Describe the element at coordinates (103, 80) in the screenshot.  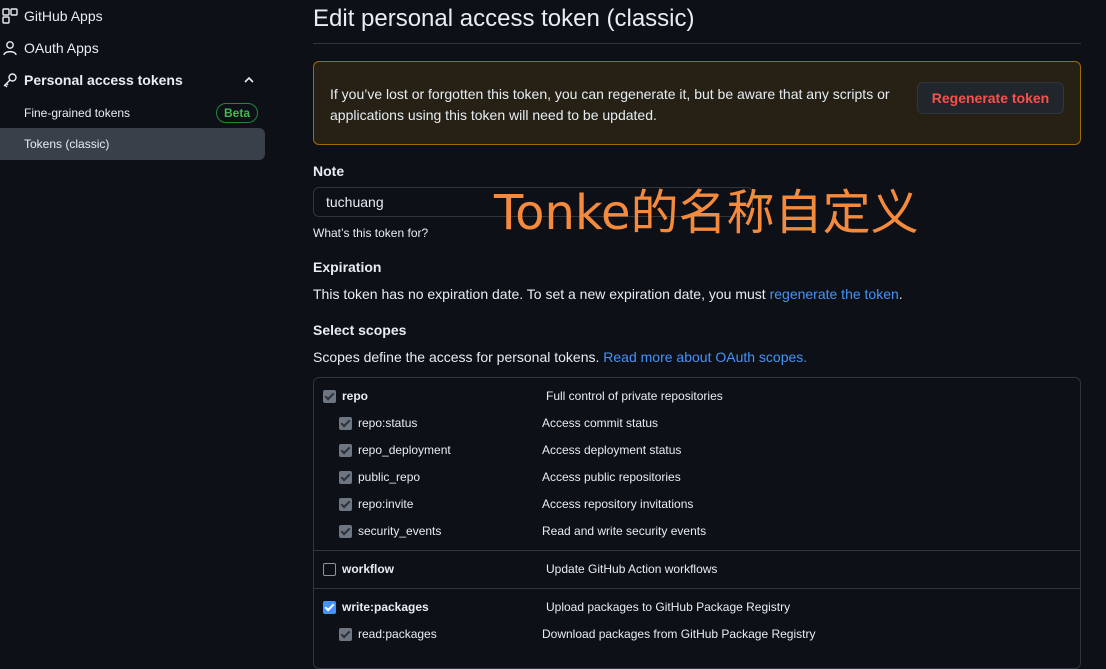
I see `sidebar-item-label: Personal access tokens` at that location.